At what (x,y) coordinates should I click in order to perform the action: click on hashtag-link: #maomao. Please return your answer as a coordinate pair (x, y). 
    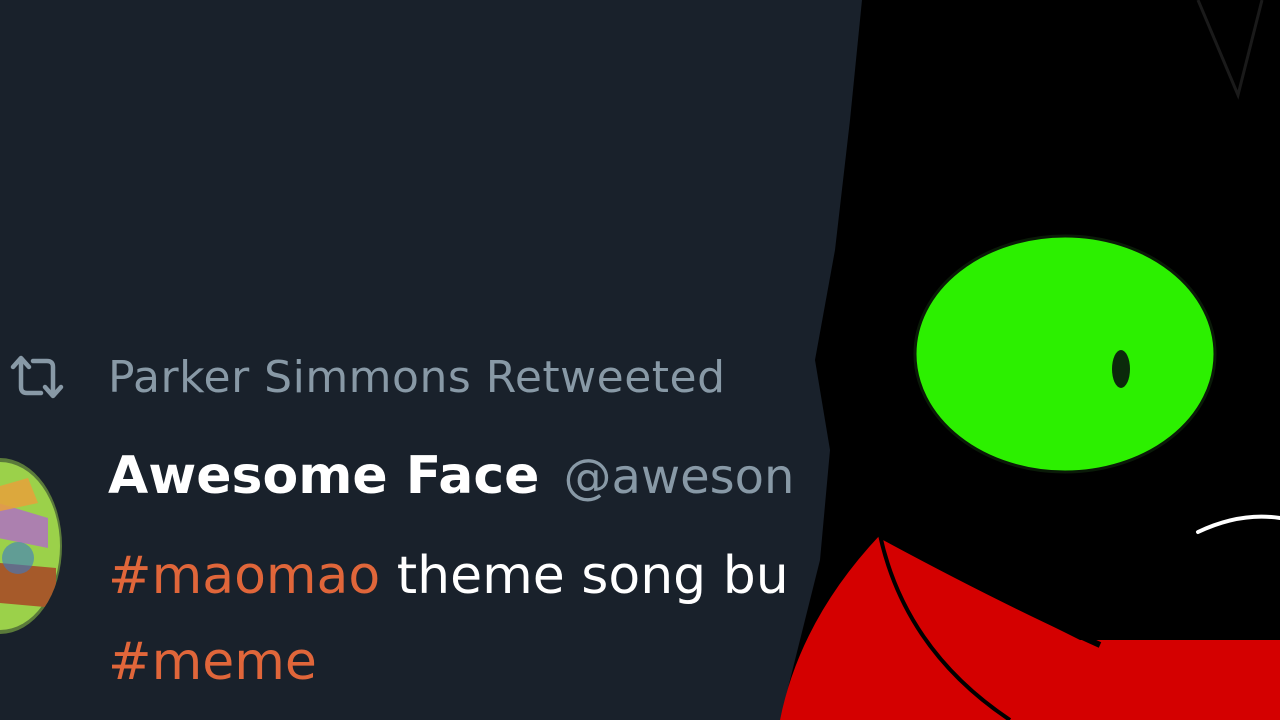
    Looking at the image, I should click on (244, 576).